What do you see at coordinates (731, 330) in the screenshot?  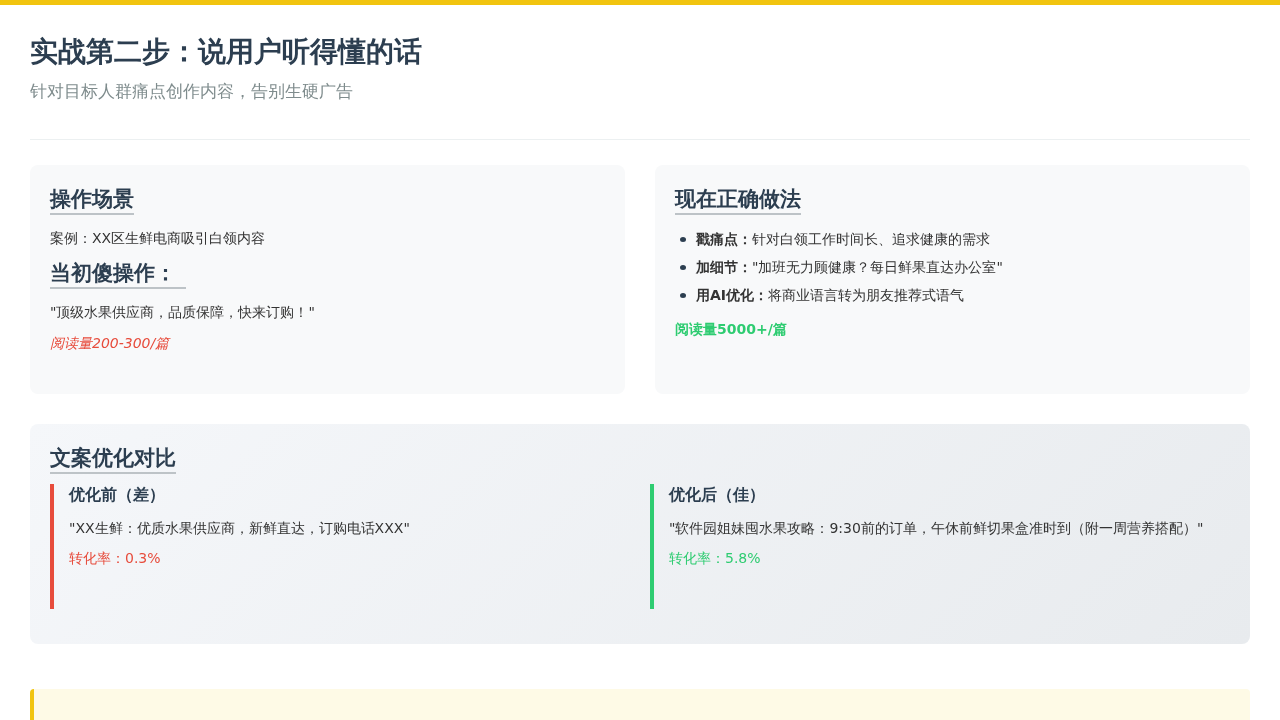 I see `metric-text: 阅读量5000+/篇` at bounding box center [731, 330].